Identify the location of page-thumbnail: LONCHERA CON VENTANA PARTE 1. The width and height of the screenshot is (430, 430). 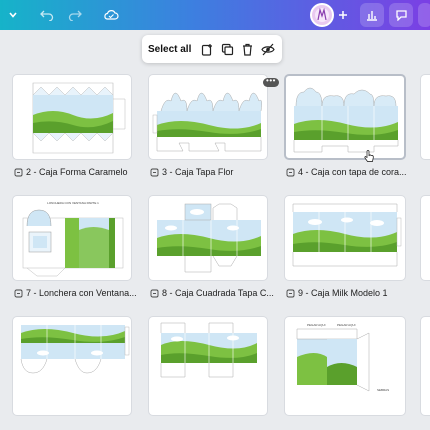
(72, 238).